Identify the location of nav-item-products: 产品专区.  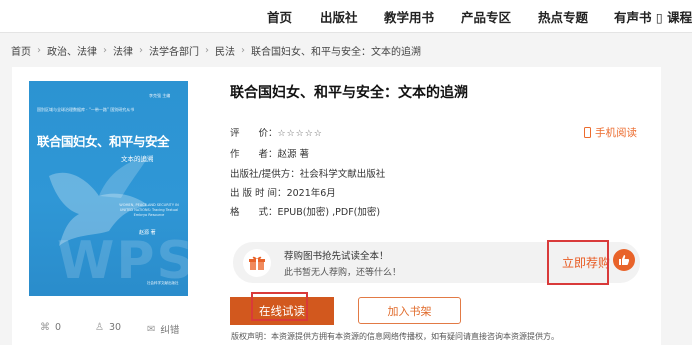
(486, 16).